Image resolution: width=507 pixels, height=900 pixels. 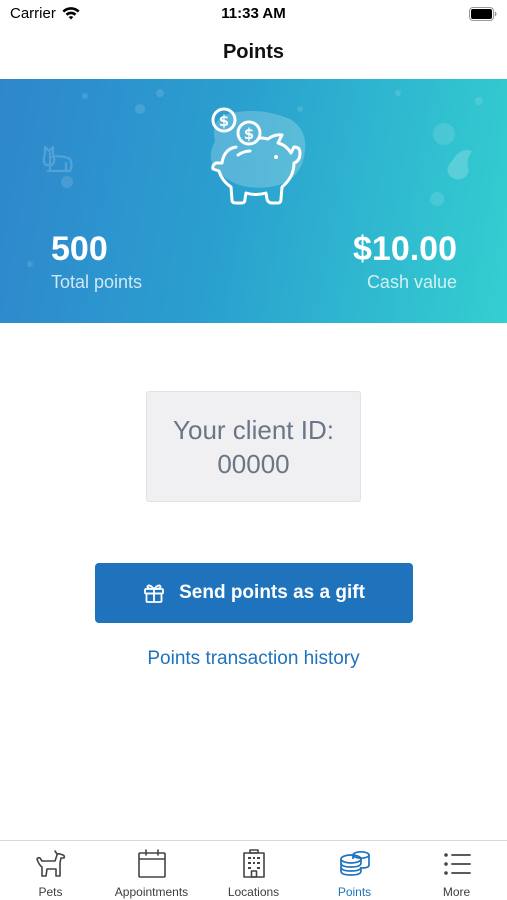 I want to click on status-time: 11:33 AM, so click(x=253, y=13).